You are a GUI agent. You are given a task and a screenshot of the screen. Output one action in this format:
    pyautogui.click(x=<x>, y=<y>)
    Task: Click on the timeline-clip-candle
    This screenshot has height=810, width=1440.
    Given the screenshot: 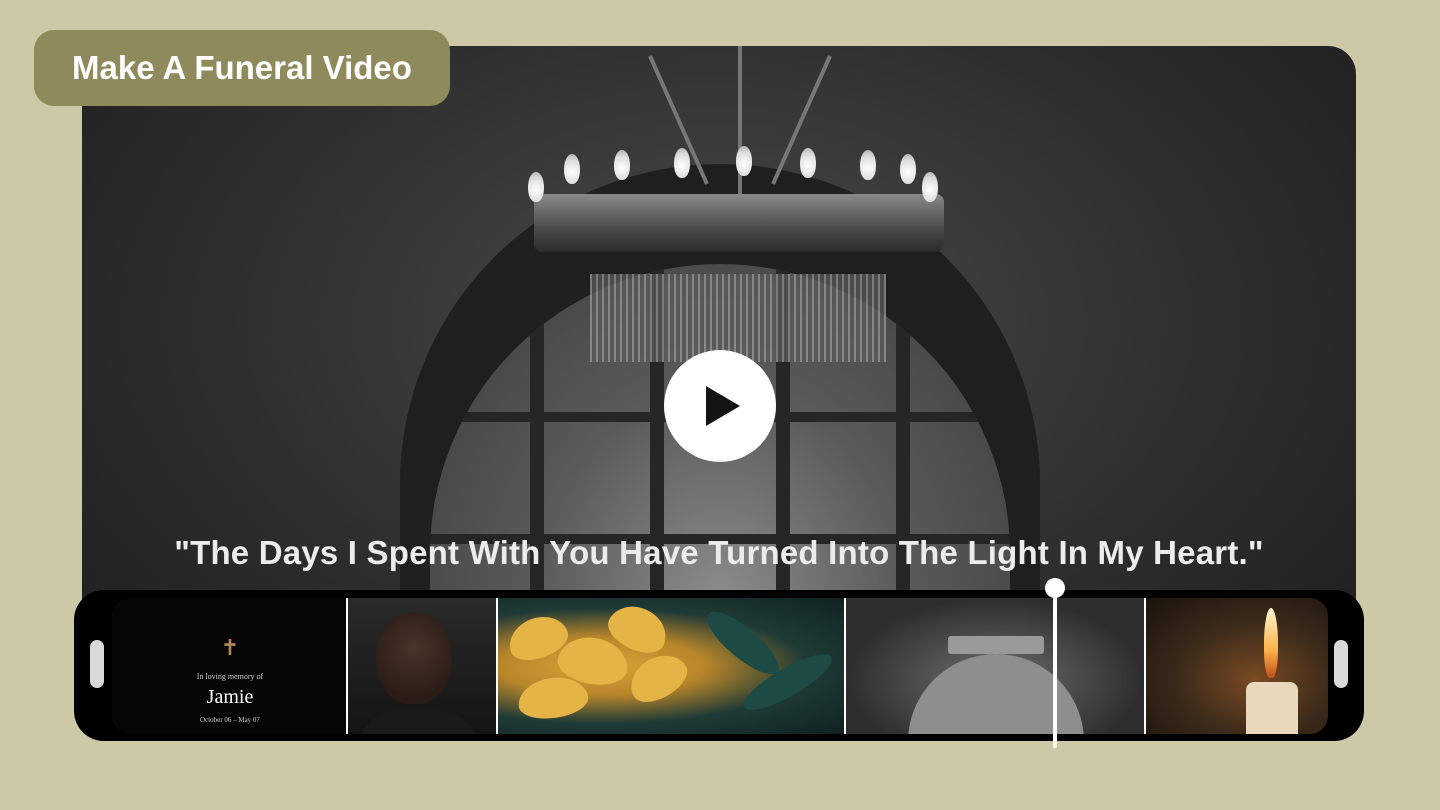 What is the action you would take?
    pyautogui.click(x=1237, y=666)
    